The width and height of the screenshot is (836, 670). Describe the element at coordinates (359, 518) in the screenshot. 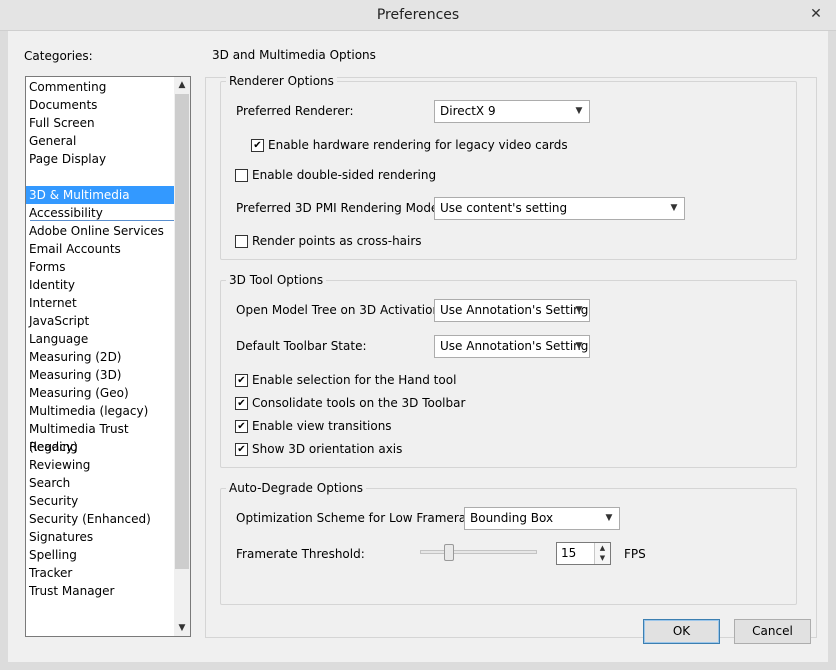

I see `optimization-scheme-label: Optimization Scheme for Low Framerate:` at that location.